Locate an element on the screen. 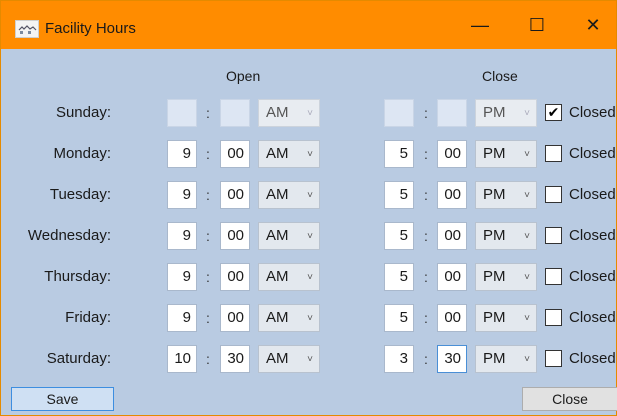 The height and width of the screenshot is (416, 617). close-button: Close is located at coordinates (569, 399).